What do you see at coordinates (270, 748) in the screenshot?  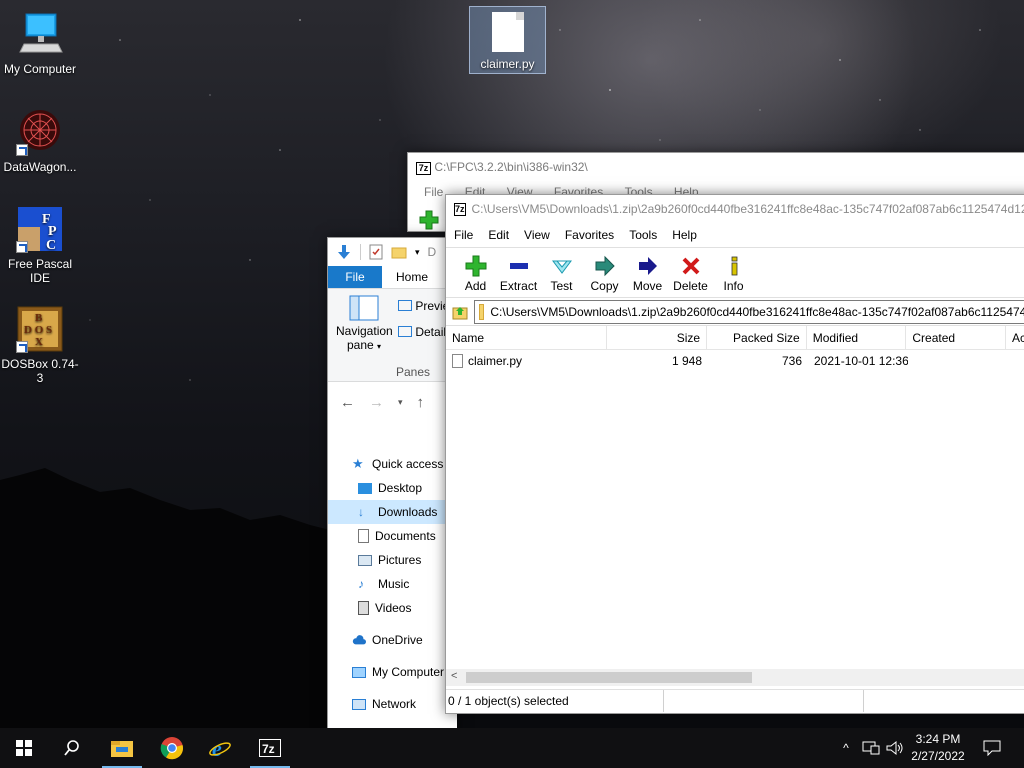 I see `taskbar-7zip: 7z` at bounding box center [270, 748].